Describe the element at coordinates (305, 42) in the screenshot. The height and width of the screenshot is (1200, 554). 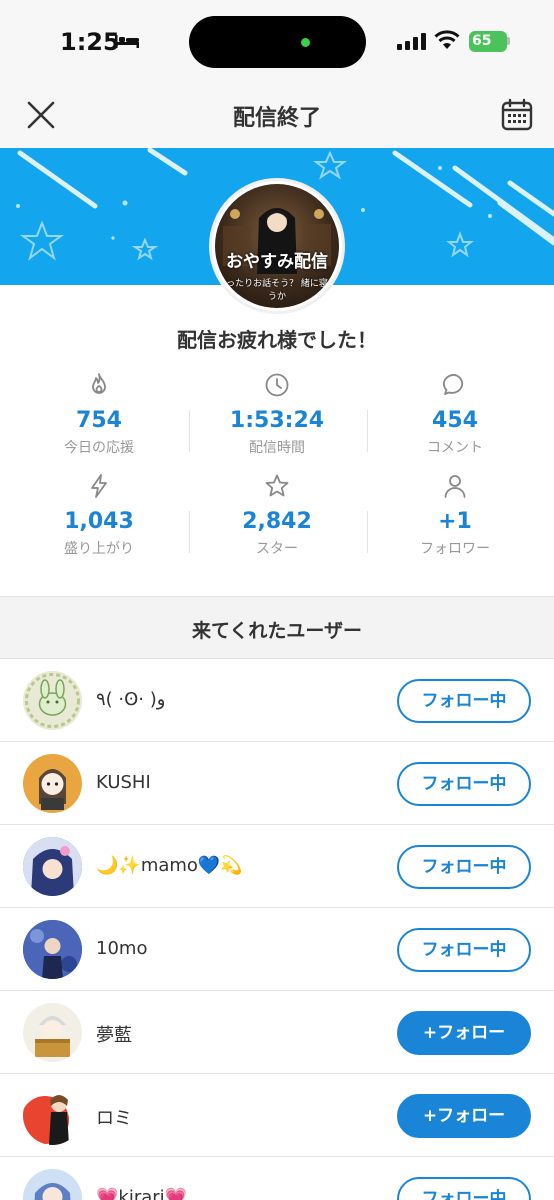
I see `camera-indicator` at that location.